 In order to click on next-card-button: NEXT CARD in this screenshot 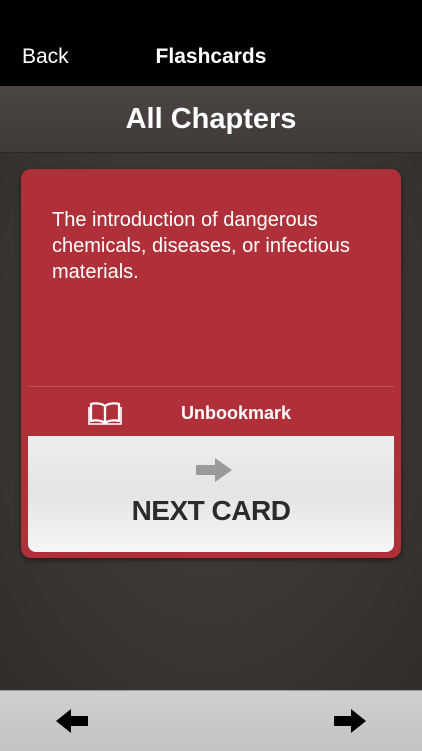, I will do `click(211, 494)`.